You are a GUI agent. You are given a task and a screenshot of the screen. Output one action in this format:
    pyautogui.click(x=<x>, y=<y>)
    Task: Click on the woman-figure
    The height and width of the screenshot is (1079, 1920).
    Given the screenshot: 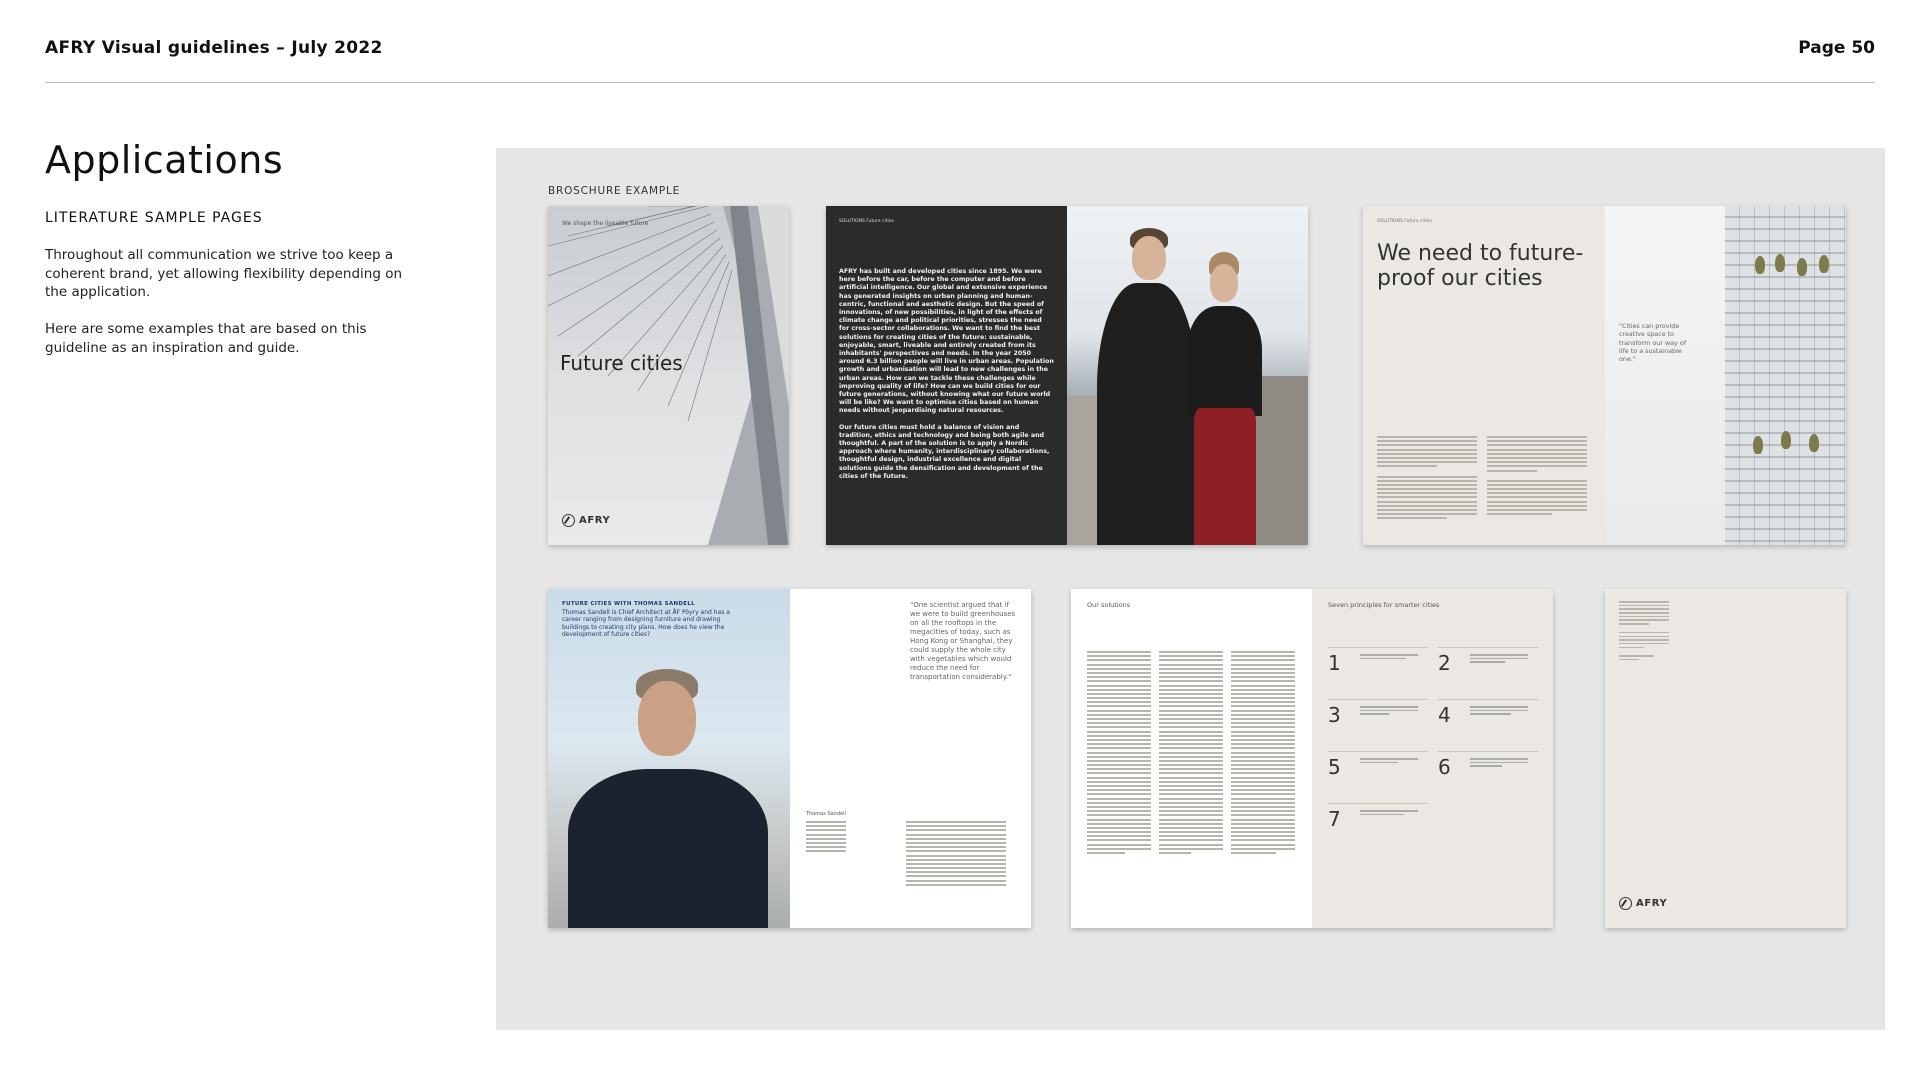 What is the action you would take?
    pyautogui.click(x=1224, y=398)
    